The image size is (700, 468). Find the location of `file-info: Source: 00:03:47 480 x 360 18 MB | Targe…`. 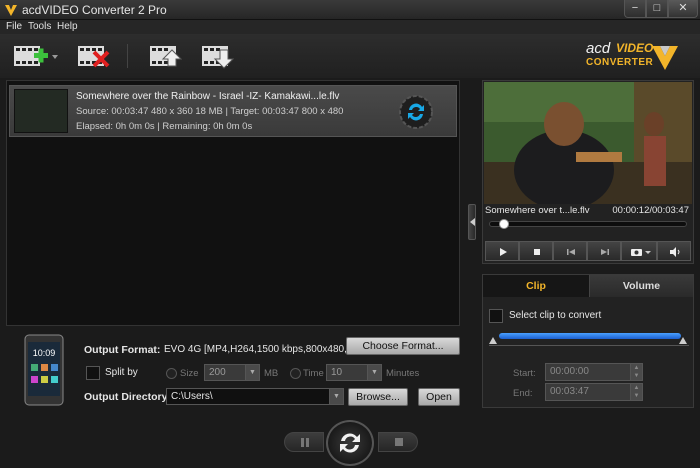

file-info: Source: 00:03:47 480 x 360 18 MB | Targe… is located at coordinates (210, 111).